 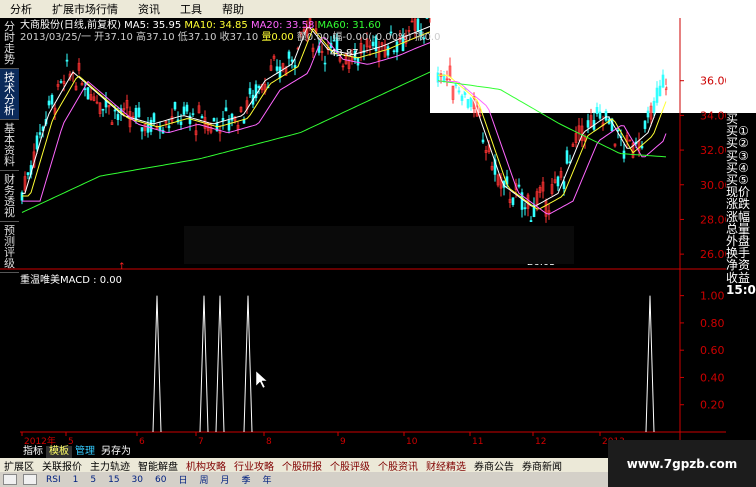 What do you see at coordinates (368, 37) in the screenshot?
I see `quote-rest: 额0.00 幅-0.00(-0.00%) 振0.0` at bounding box center [368, 37].